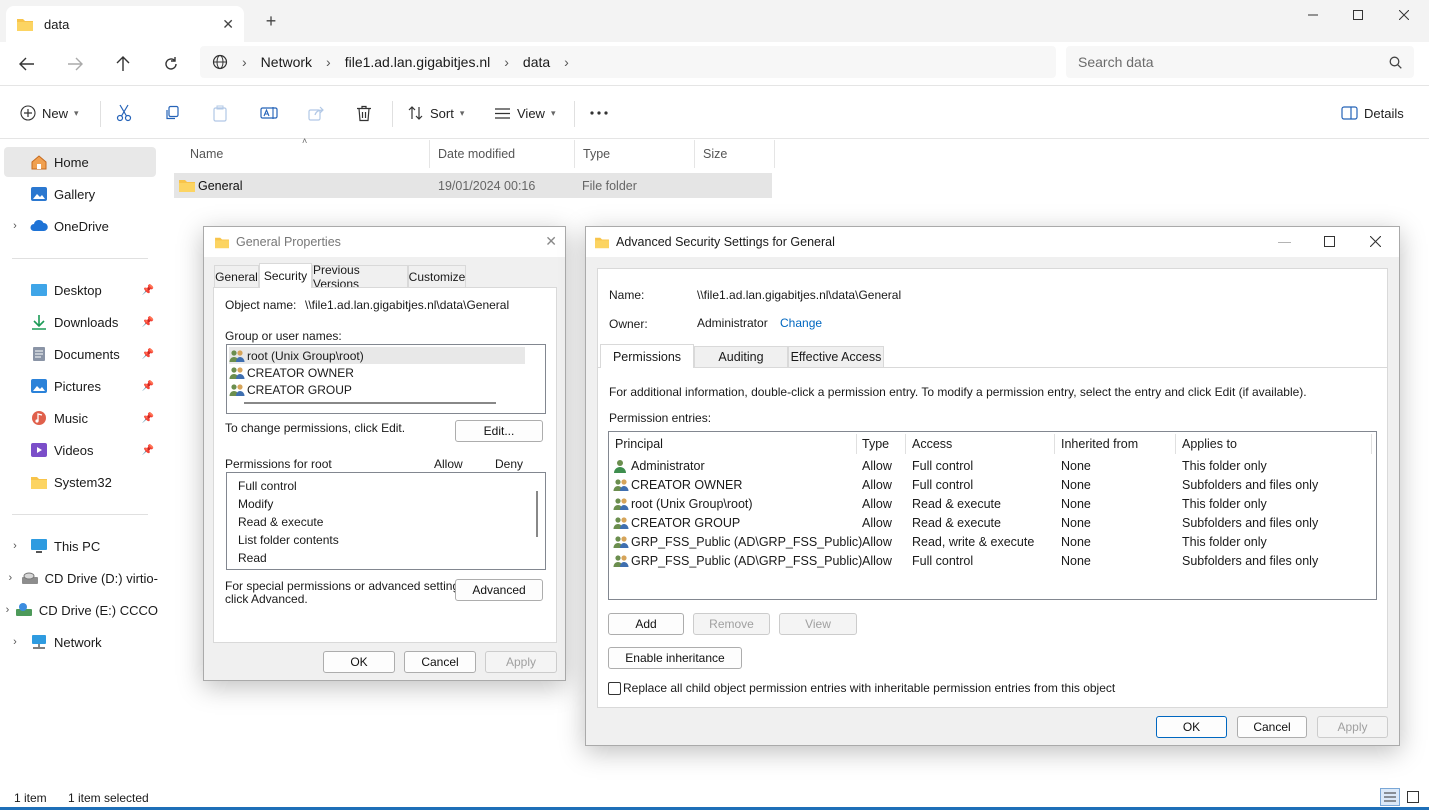 Image resolution: width=1429 pixels, height=810 pixels. Describe the element at coordinates (360, 277) in the screenshot. I see `tab-previous-versions: Previous Versions` at that location.